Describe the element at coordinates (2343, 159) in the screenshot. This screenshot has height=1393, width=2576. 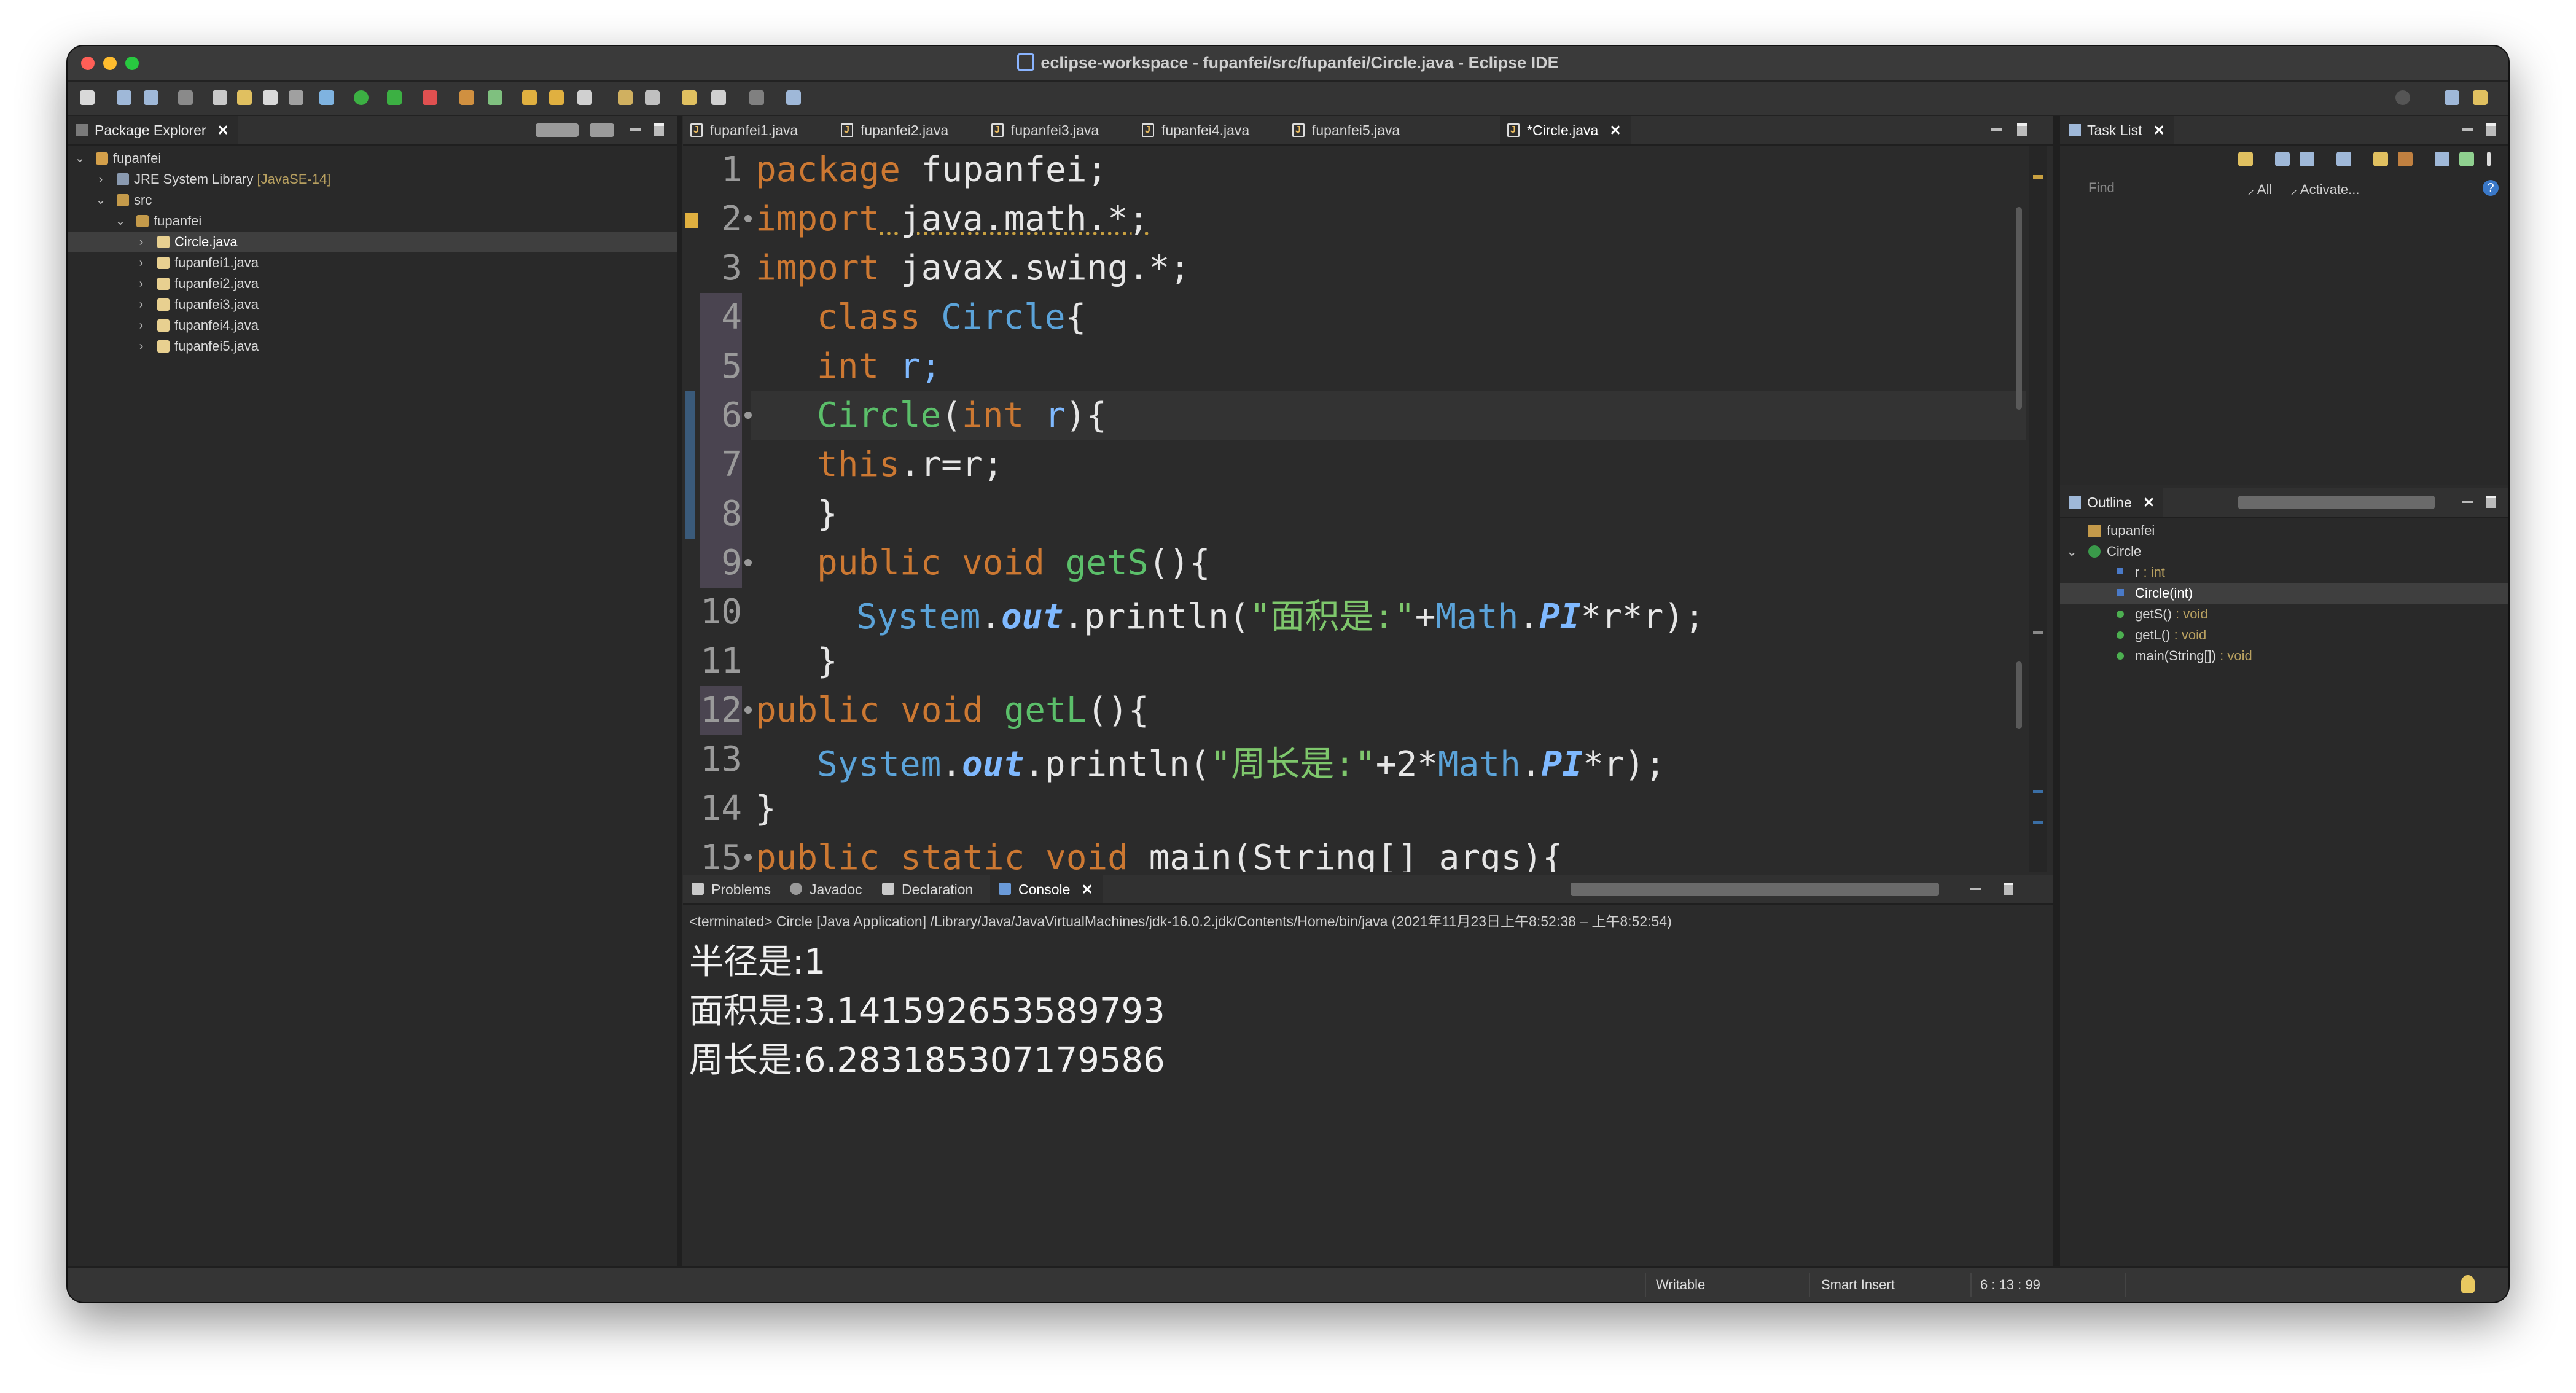
I see `hide-completed-icon` at that location.